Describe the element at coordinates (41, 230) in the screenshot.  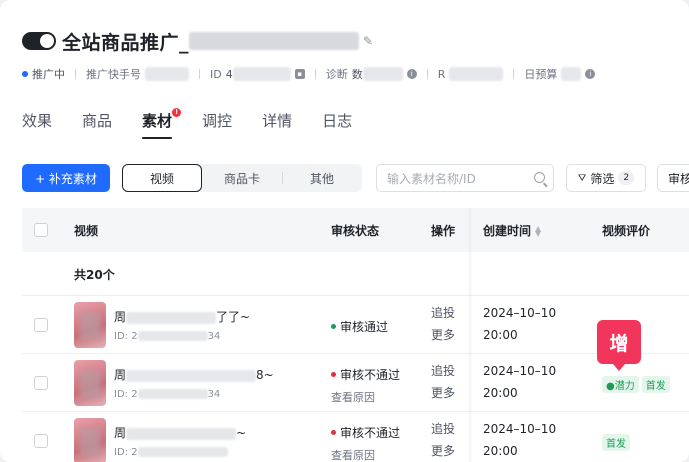
I see `select-all-checkbox` at that location.